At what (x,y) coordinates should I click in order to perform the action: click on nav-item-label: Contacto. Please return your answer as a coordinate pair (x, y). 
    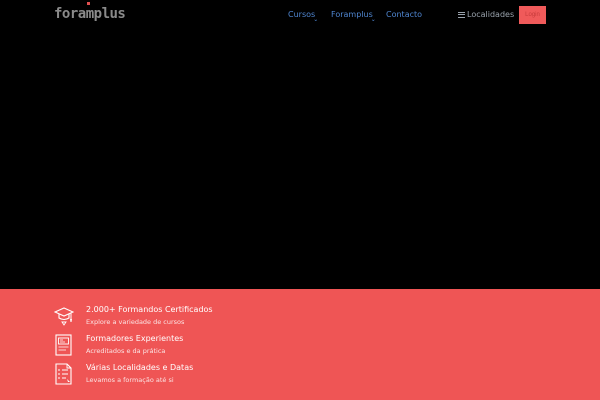
    Looking at the image, I should click on (404, 14).